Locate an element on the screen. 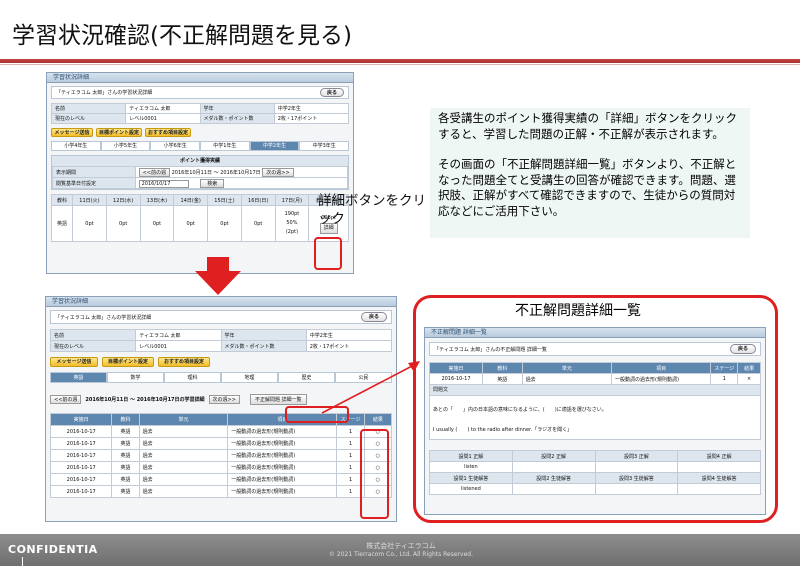 This screenshot has height=566, width=800. answer-header: 設問3 正解 is located at coordinates (636, 456).